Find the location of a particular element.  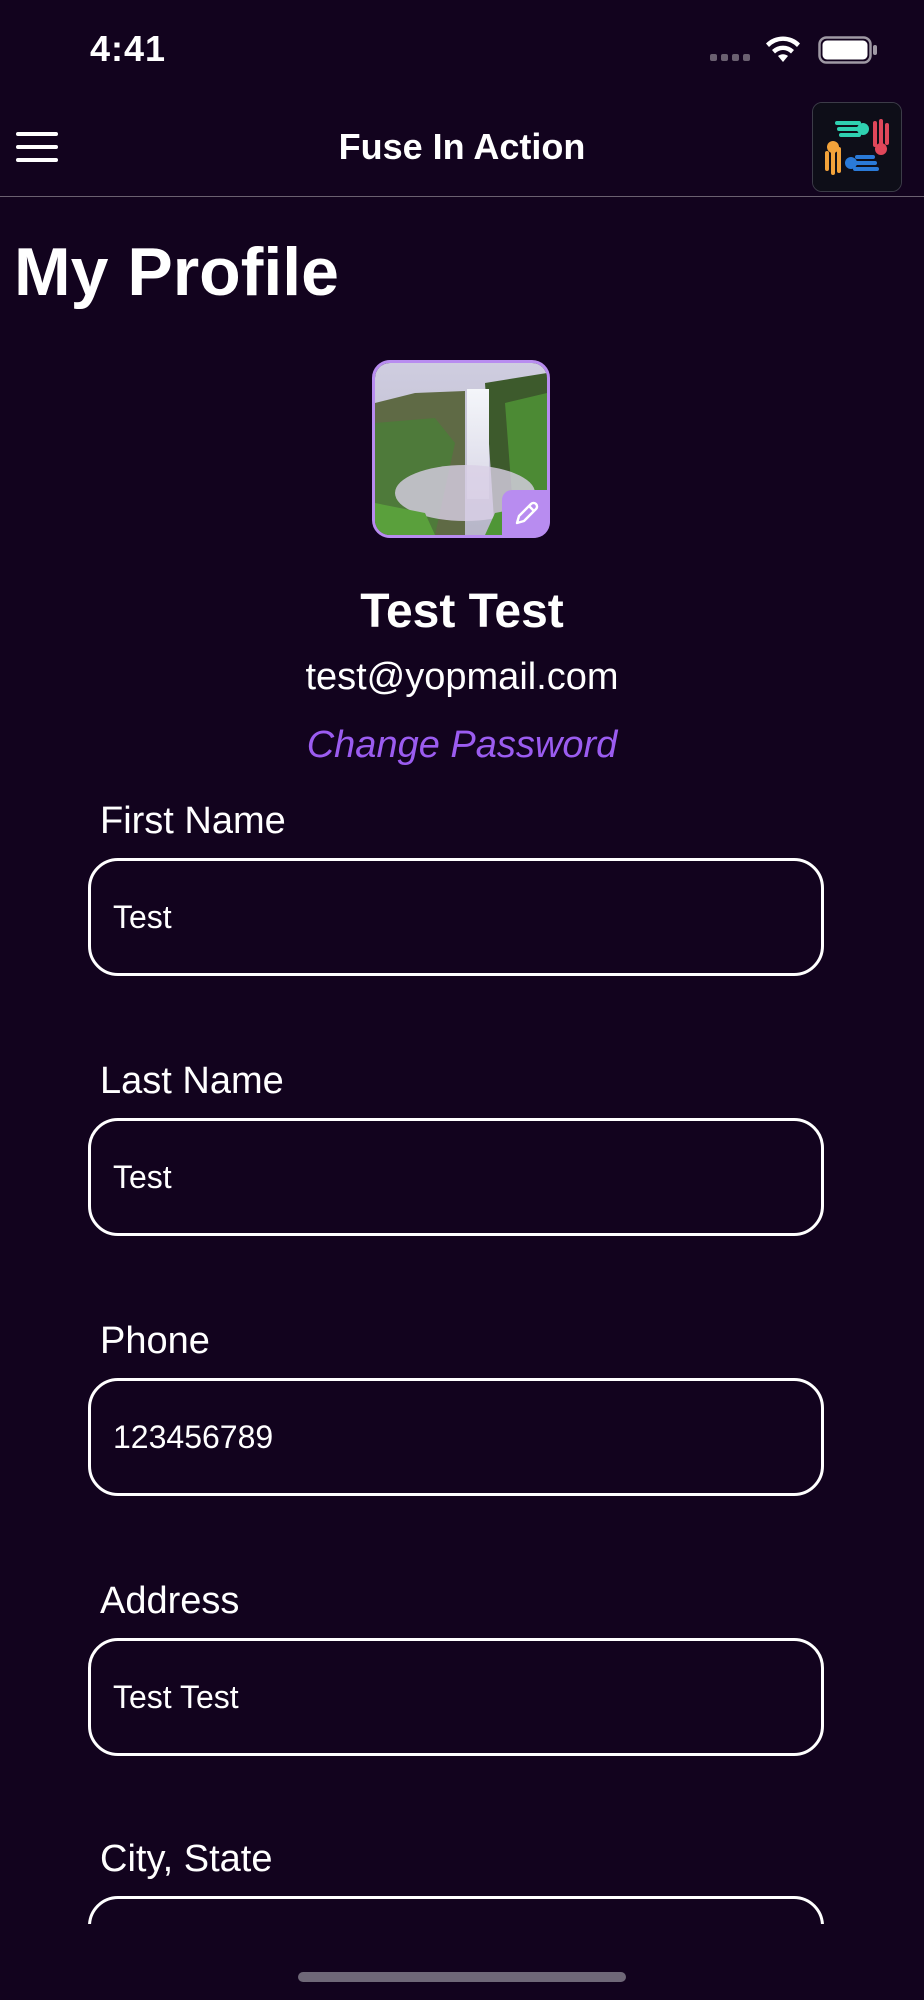

phone-label: Phone is located at coordinates (155, 1341).